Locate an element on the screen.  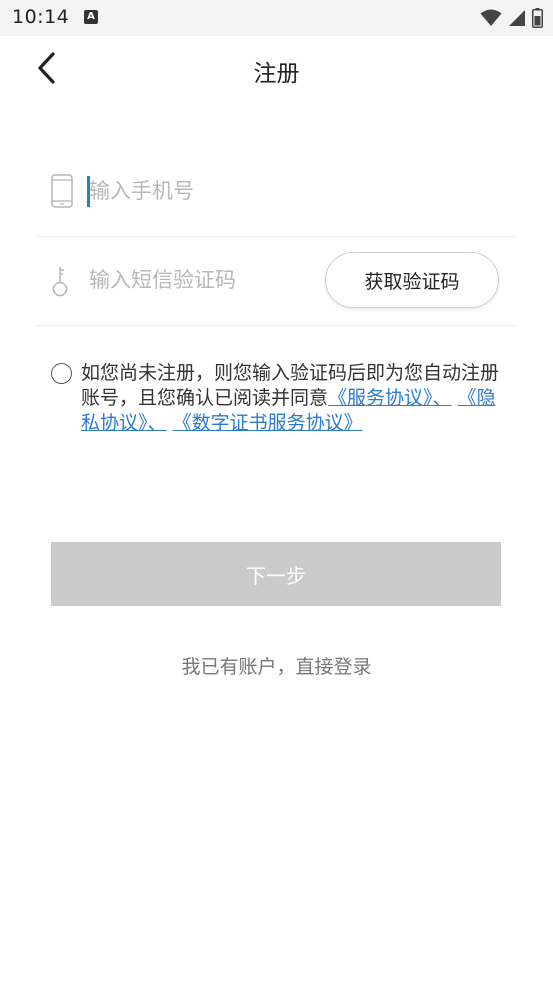
sms-code-row: 获取验证码 is located at coordinates (276, 281).